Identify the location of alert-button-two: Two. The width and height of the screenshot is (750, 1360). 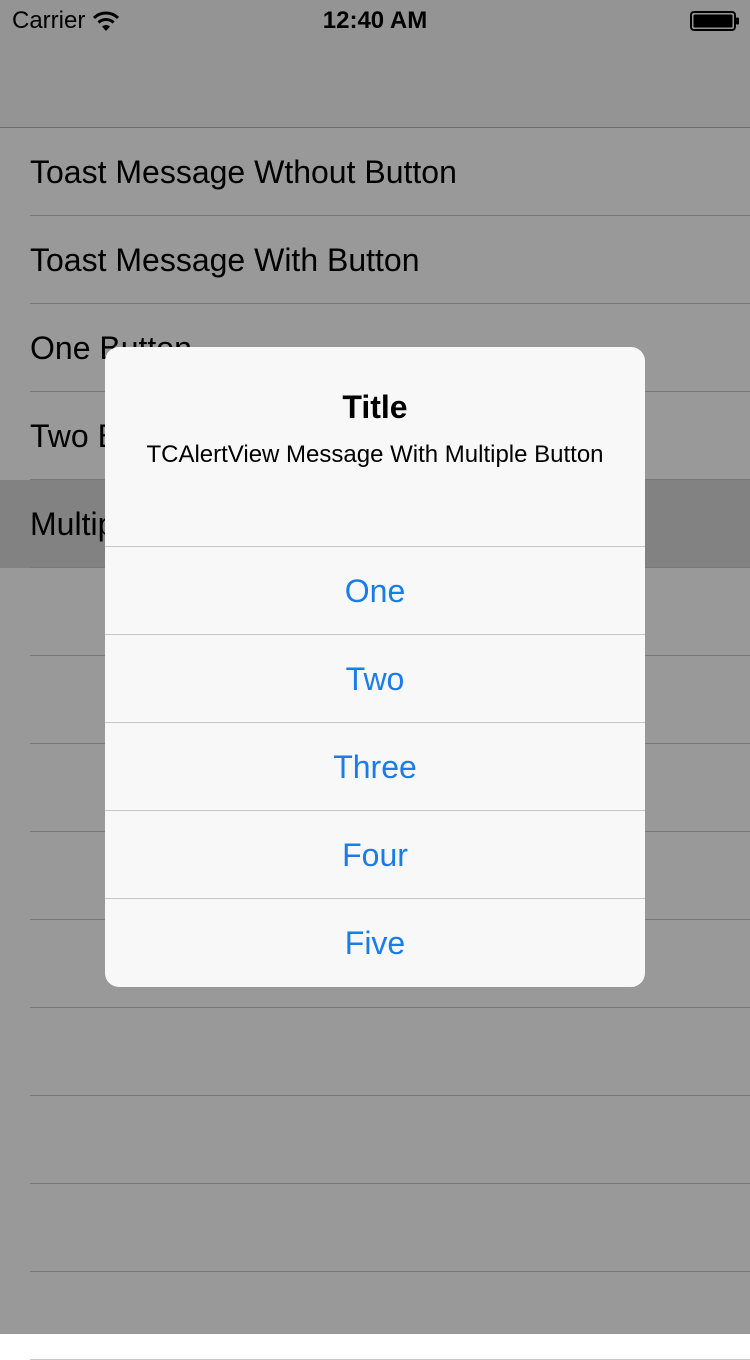
(375, 679).